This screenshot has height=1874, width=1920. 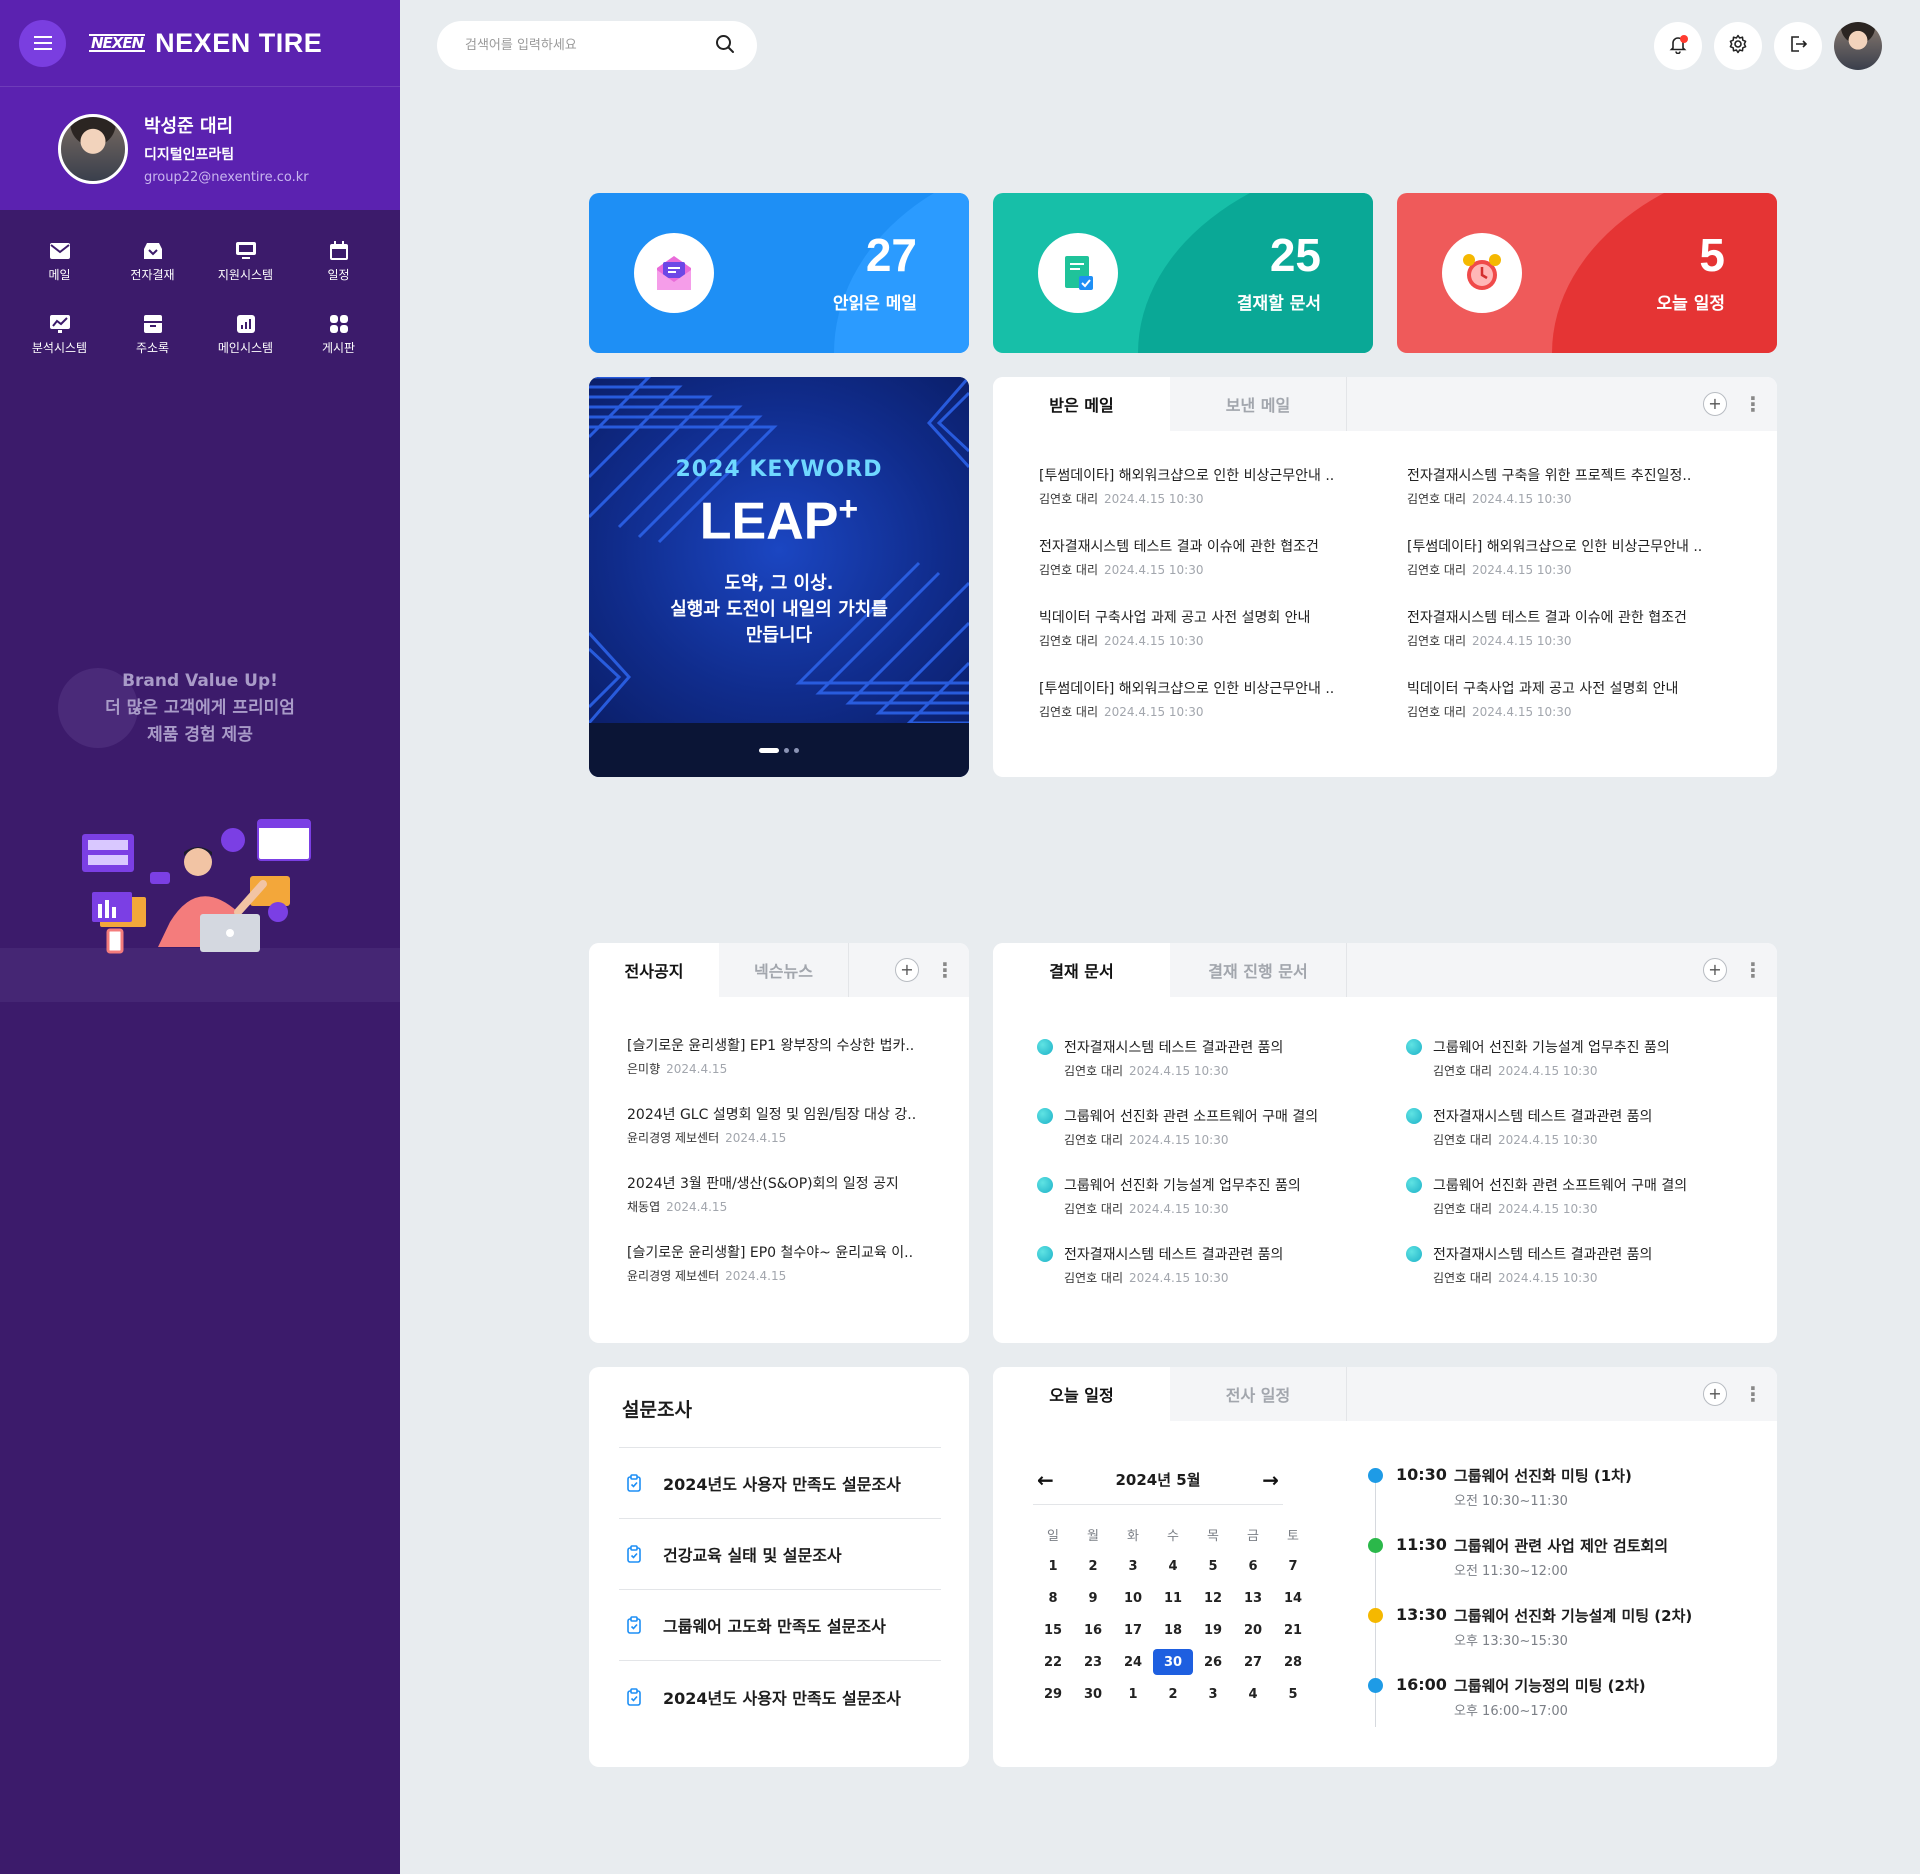 I want to click on quick-menu-item-schedule: 일정, so click(x=338, y=261).